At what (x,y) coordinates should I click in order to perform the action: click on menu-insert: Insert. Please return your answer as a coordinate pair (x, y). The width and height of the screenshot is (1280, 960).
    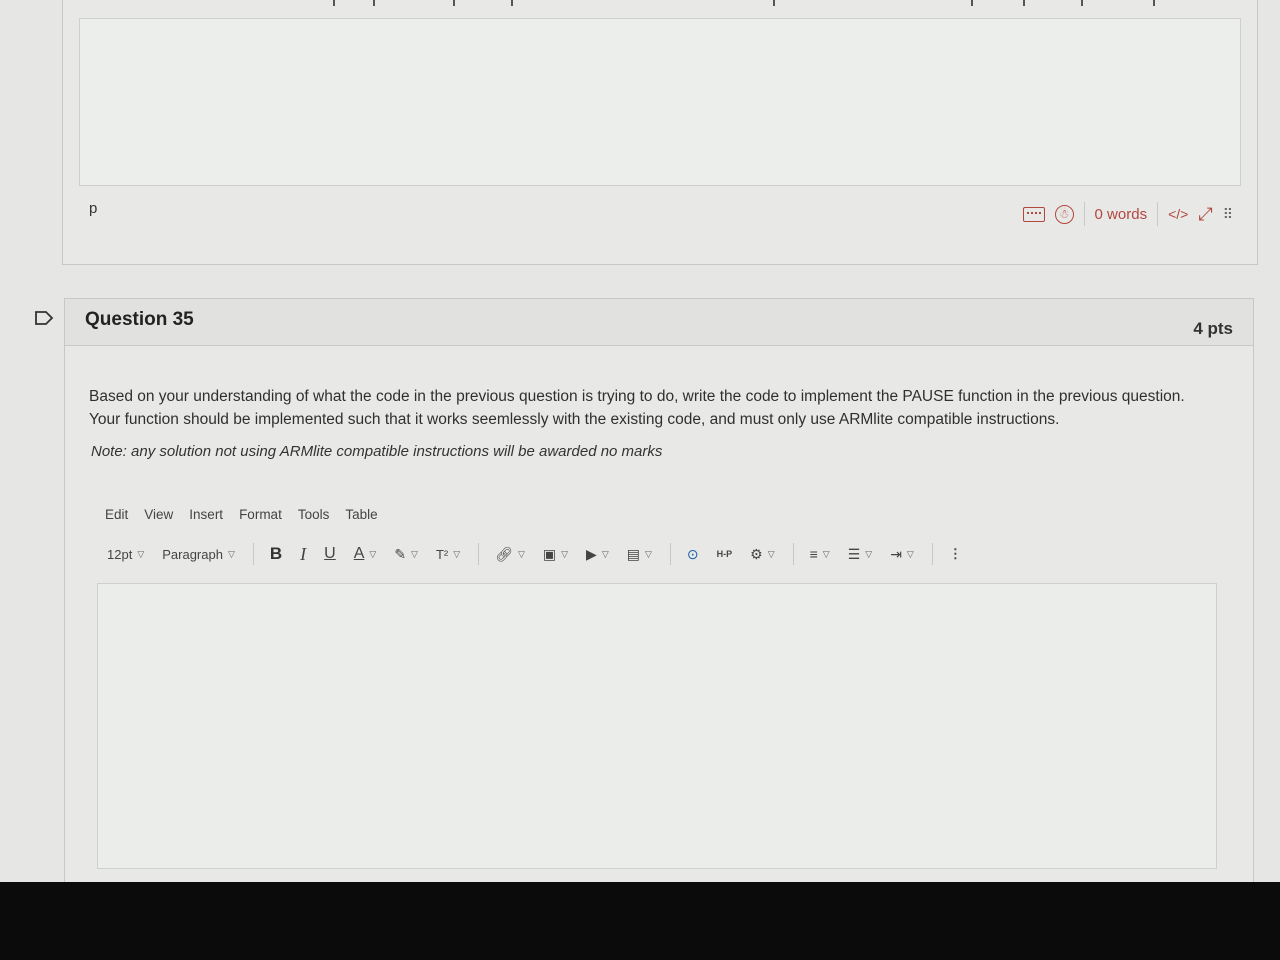
    Looking at the image, I should click on (206, 514).